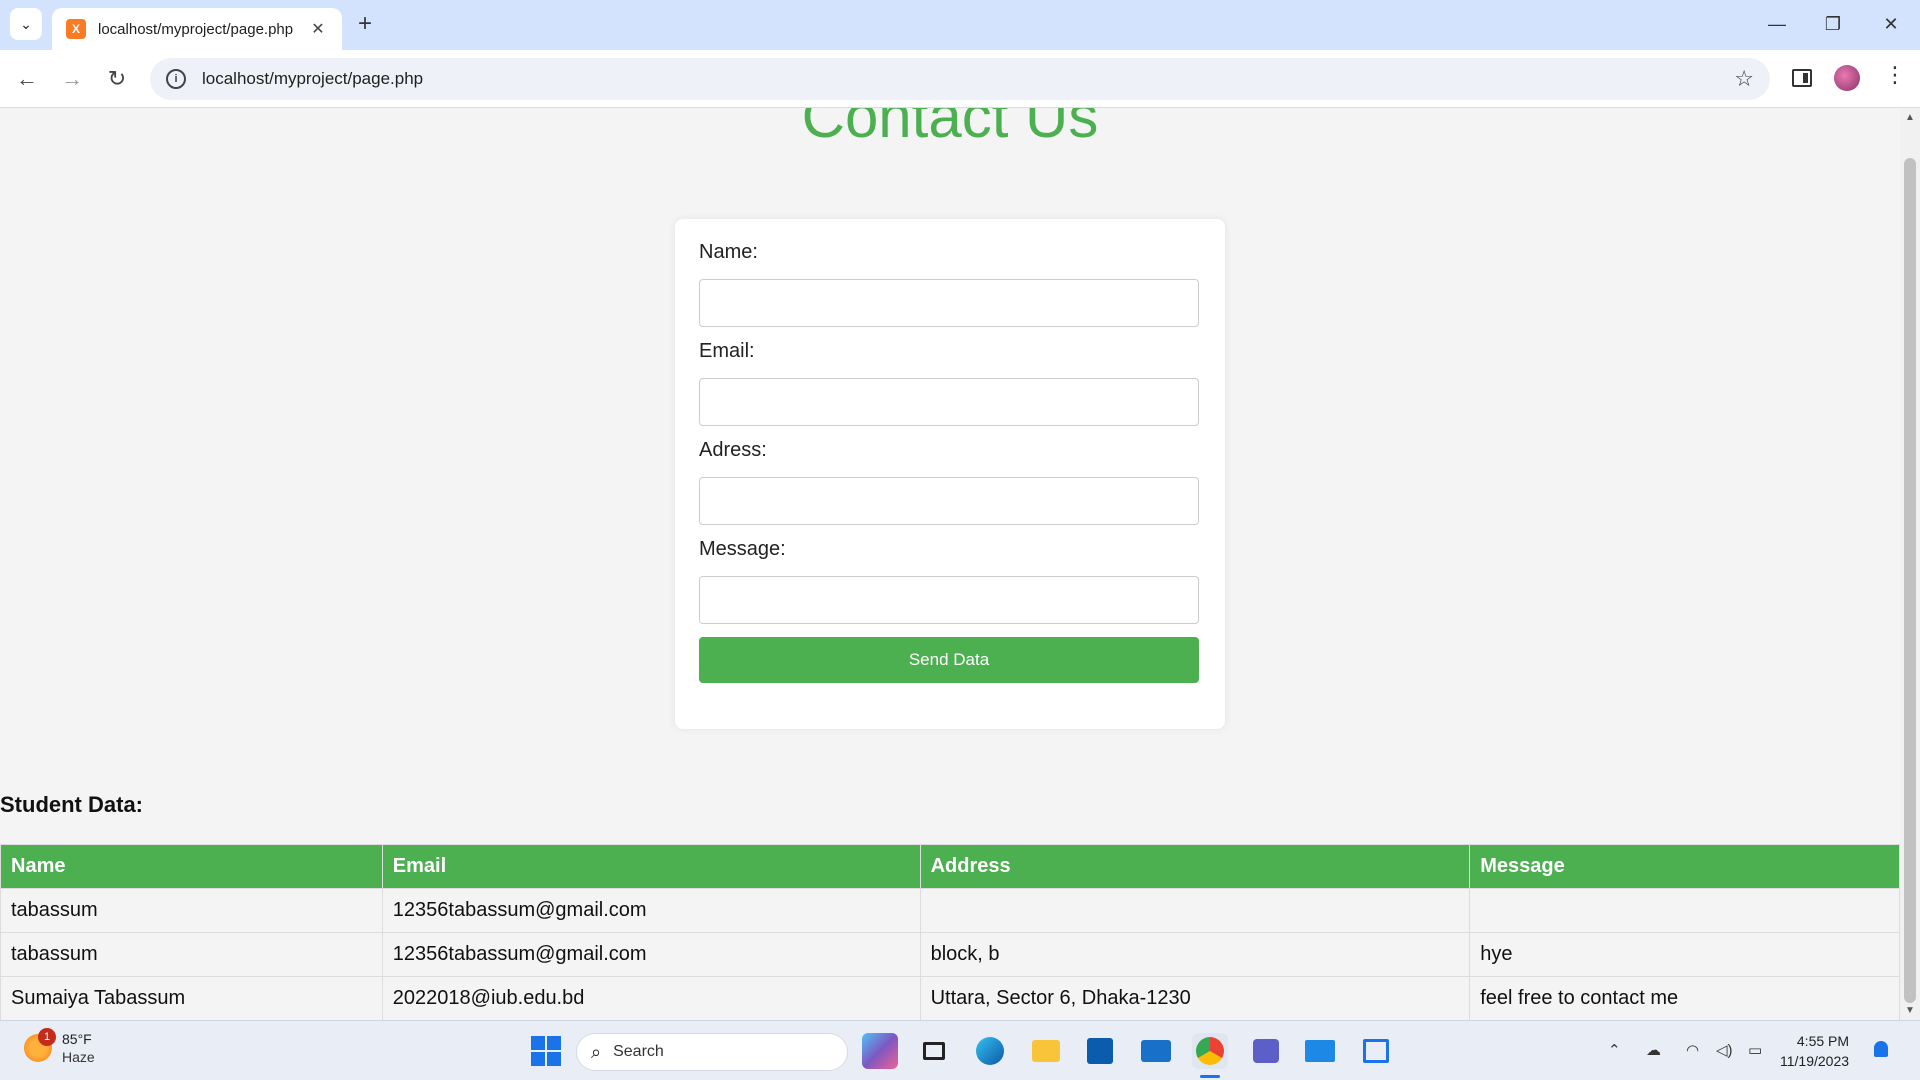 This screenshot has width=1920, height=1080. I want to click on cell-message, so click(1684, 910).